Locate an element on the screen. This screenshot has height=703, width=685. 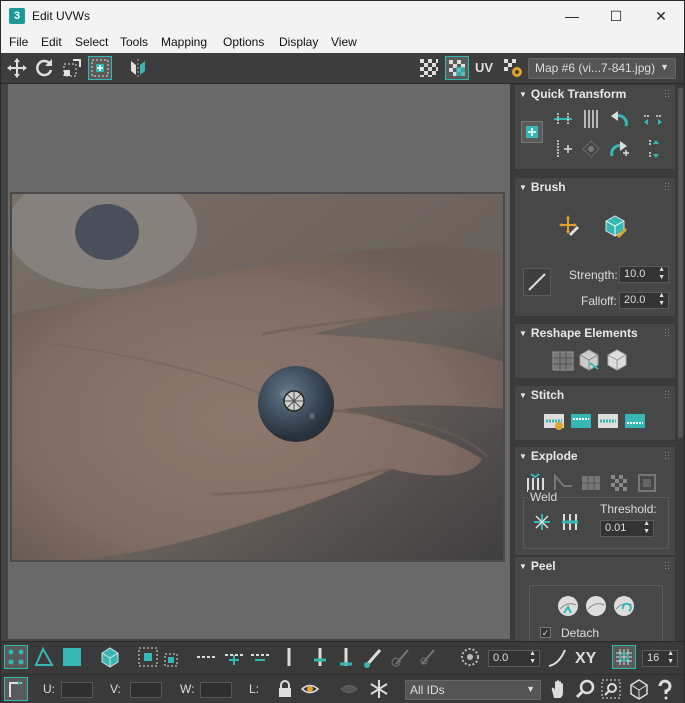
edge-mode-icon is located at coordinates (44, 657).